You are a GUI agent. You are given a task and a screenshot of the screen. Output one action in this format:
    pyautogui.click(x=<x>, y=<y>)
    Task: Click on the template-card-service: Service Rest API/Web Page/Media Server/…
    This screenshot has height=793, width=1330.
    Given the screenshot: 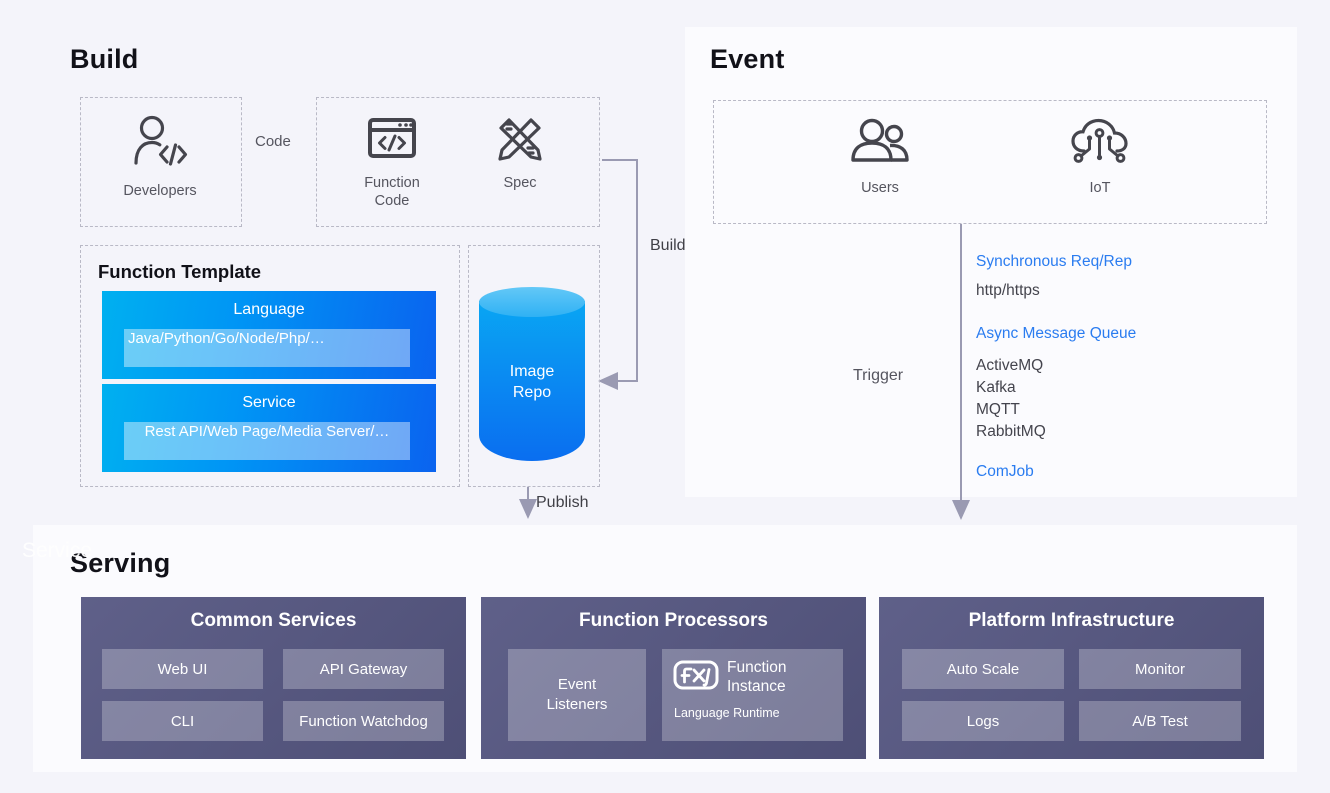 What is the action you would take?
    pyautogui.click(x=269, y=428)
    